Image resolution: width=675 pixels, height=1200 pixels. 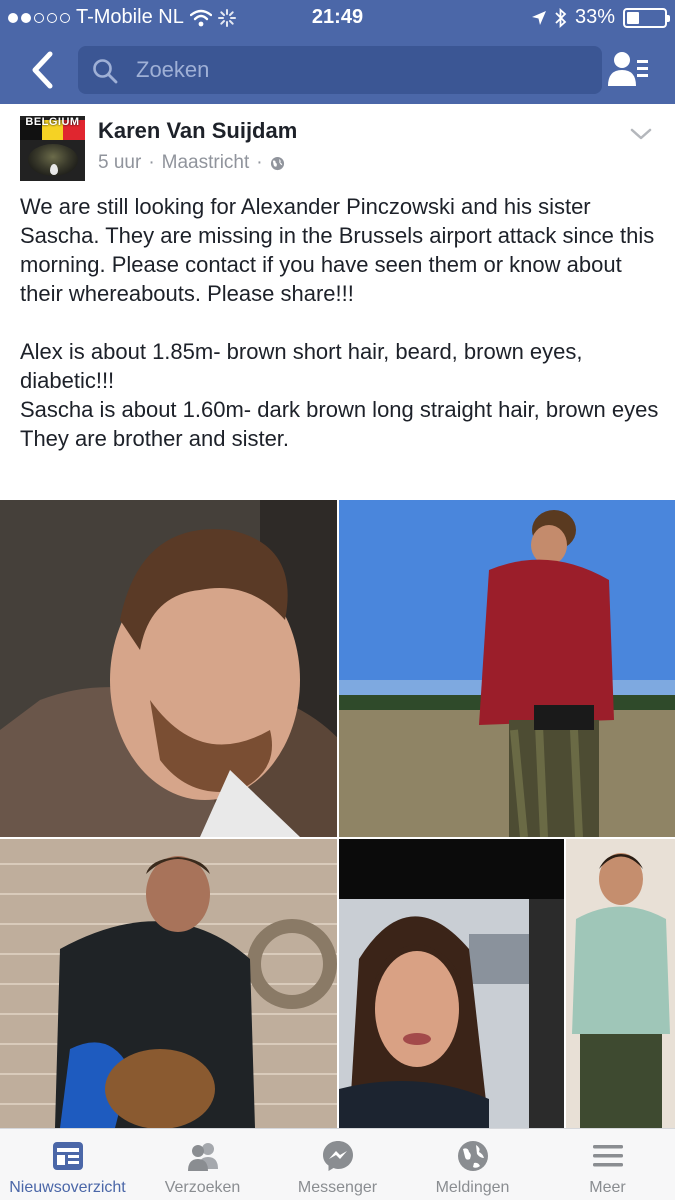 What do you see at coordinates (67, 1187) in the screenshot?
I see `tab-label: Nieuwsoverzicht` at bounding box center [67, 1187].